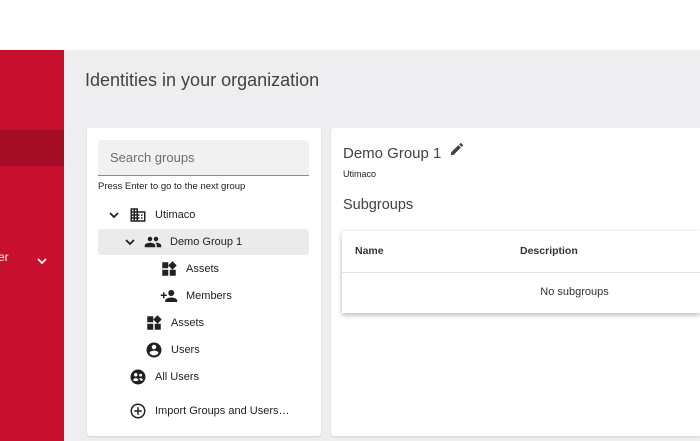 Image resolution: width=700 pixels, height=441 pixels. Describe the element at coordinates (175, 215) in the screenshot. I see `tree-item-label: Utimaco` at that location.